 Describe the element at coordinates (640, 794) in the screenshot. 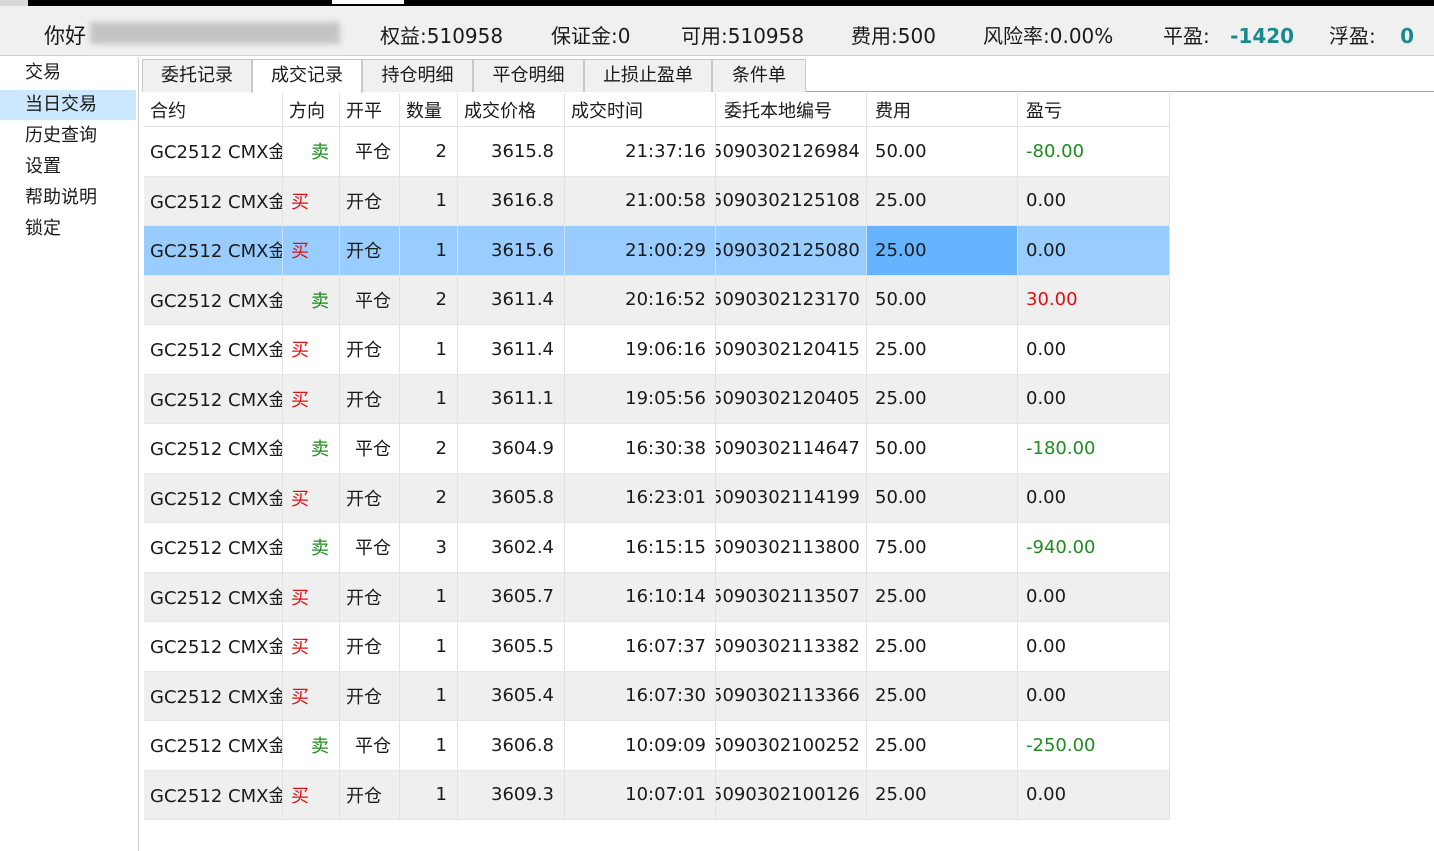

I see `cell-time: 10:07:01` at that location.